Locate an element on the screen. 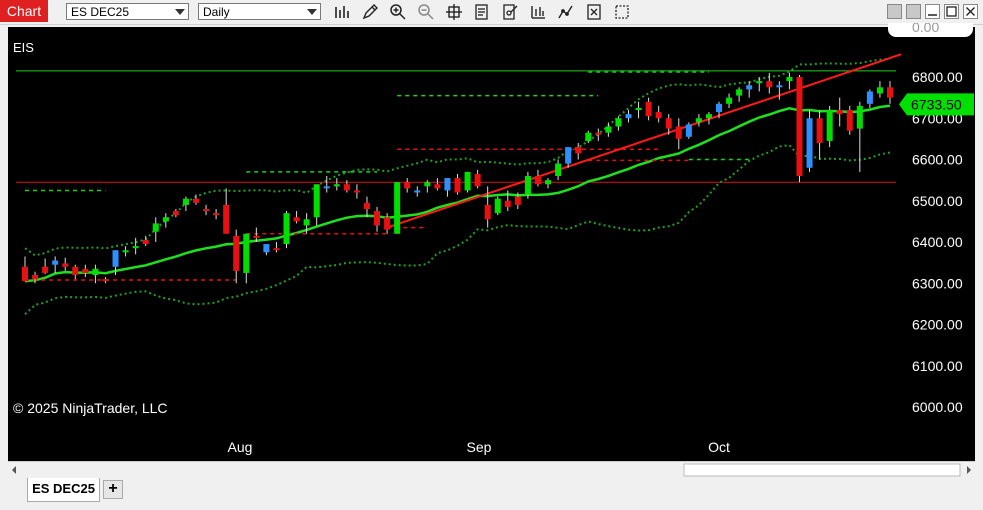 This screenshot has width=983, height=510. show-all-icon is located at coordinates (622, 12).